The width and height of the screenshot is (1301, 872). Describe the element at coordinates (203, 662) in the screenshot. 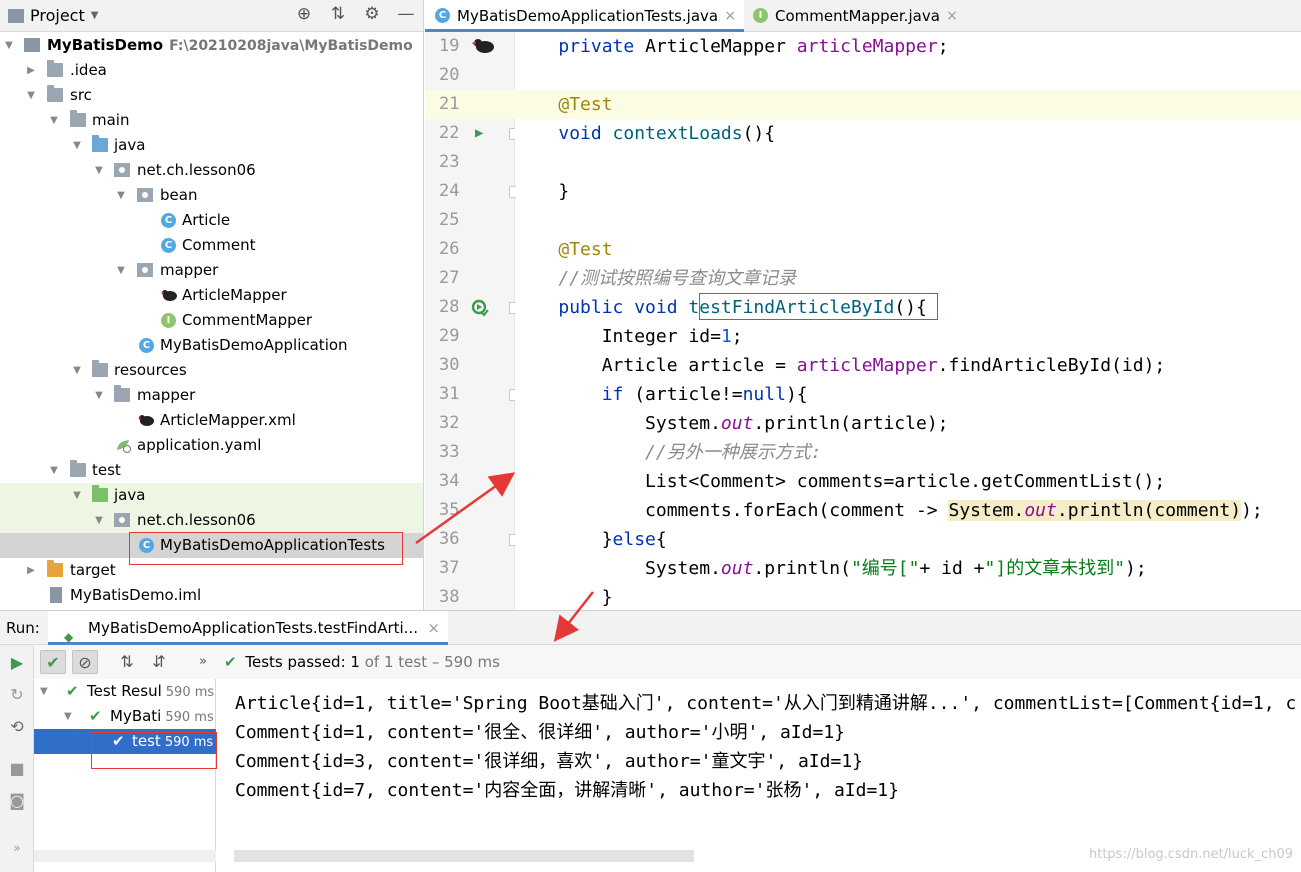

I see `more-actions-icon: »` at that location.